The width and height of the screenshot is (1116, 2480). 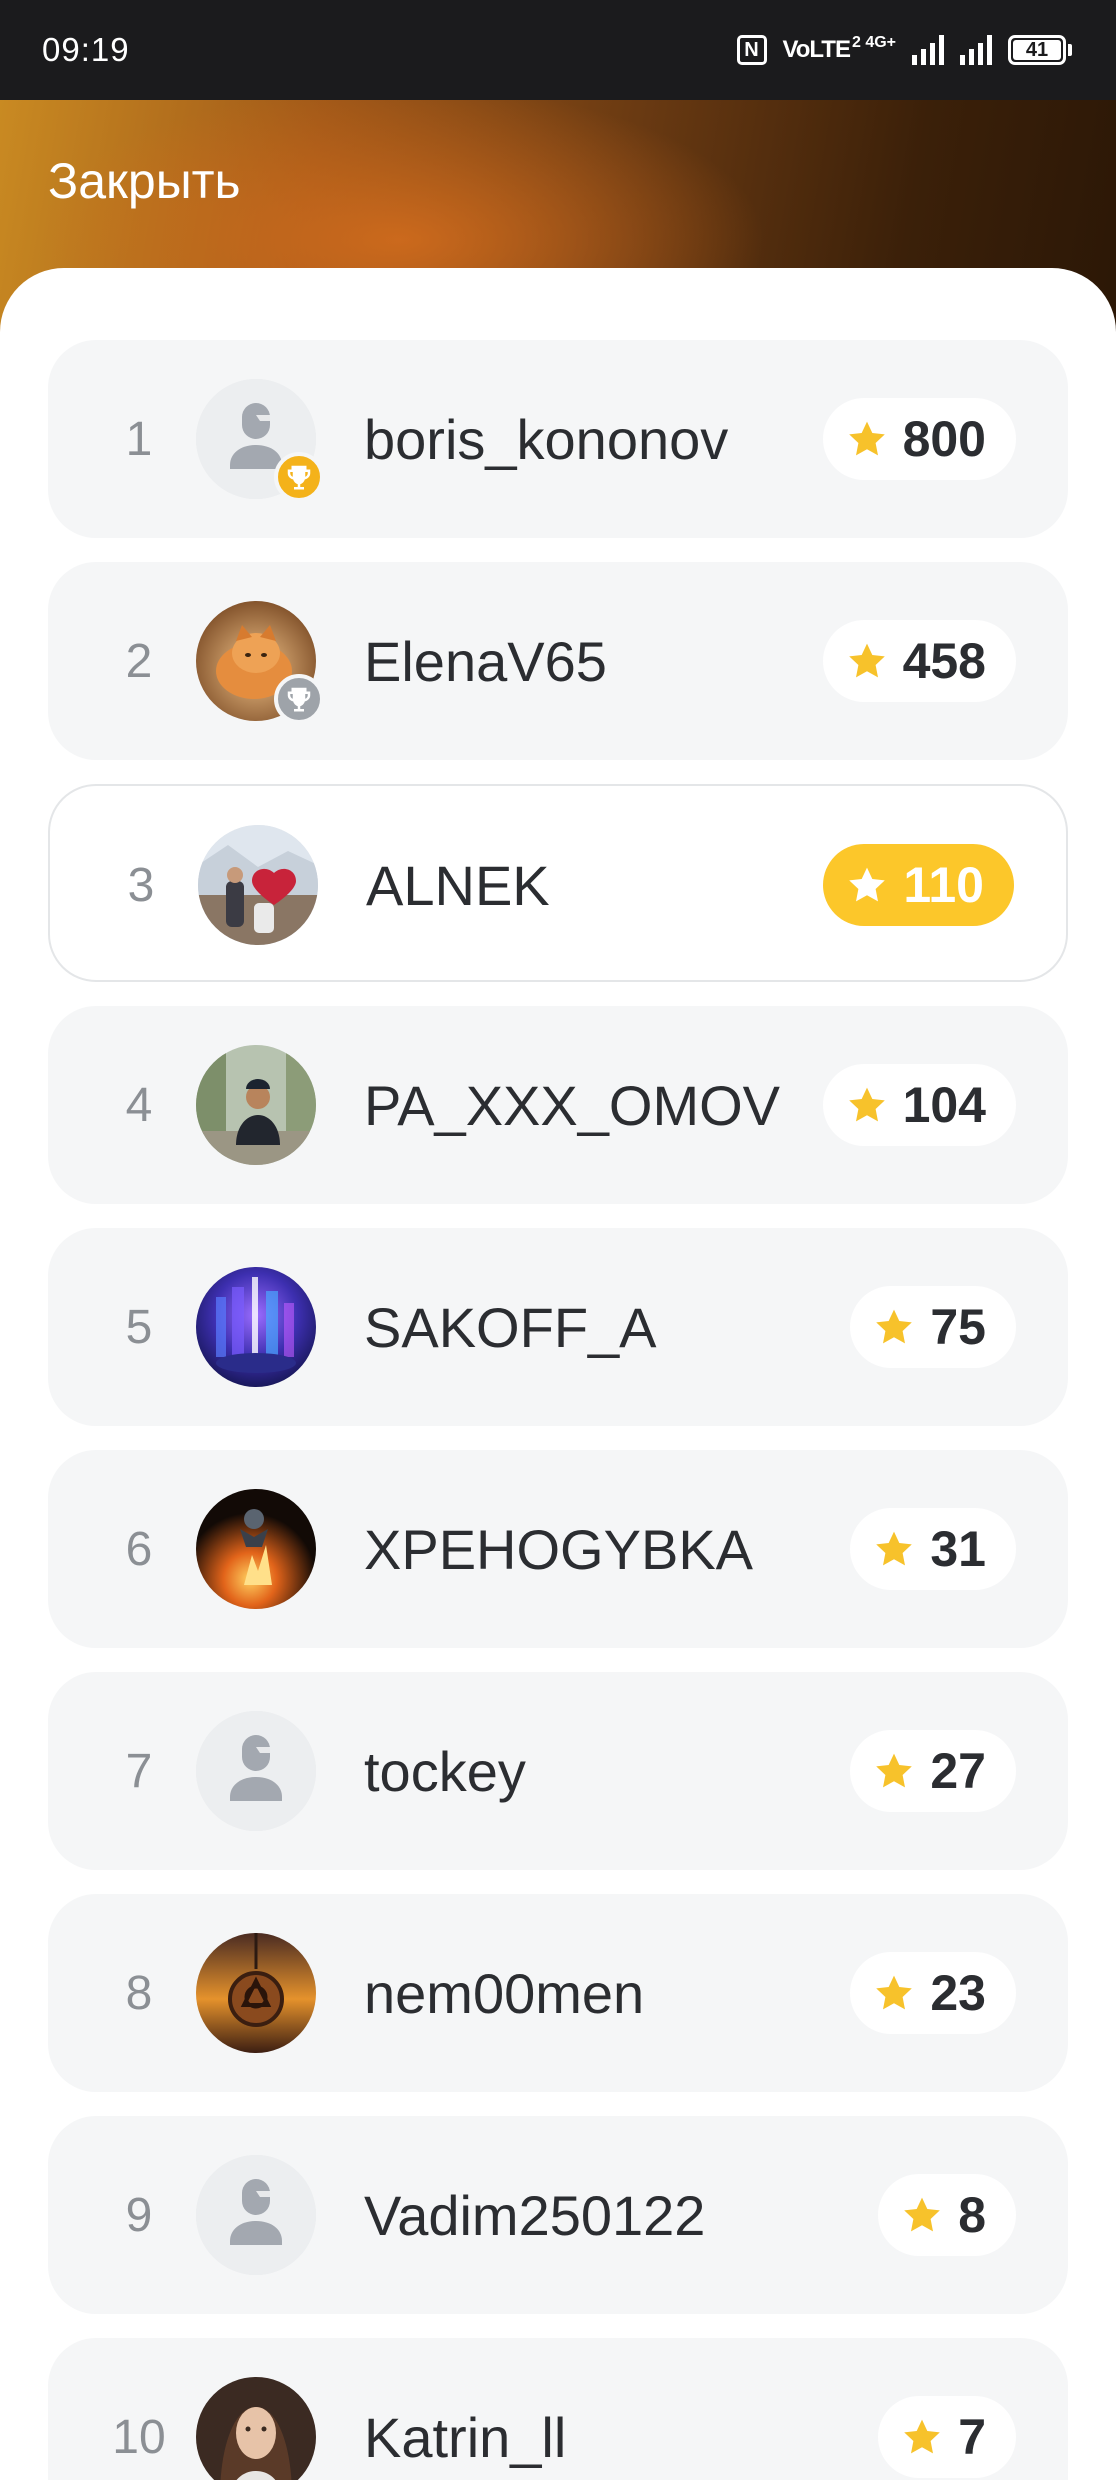 I want to click on score-badge: 7, so click(x=947, y=2437).